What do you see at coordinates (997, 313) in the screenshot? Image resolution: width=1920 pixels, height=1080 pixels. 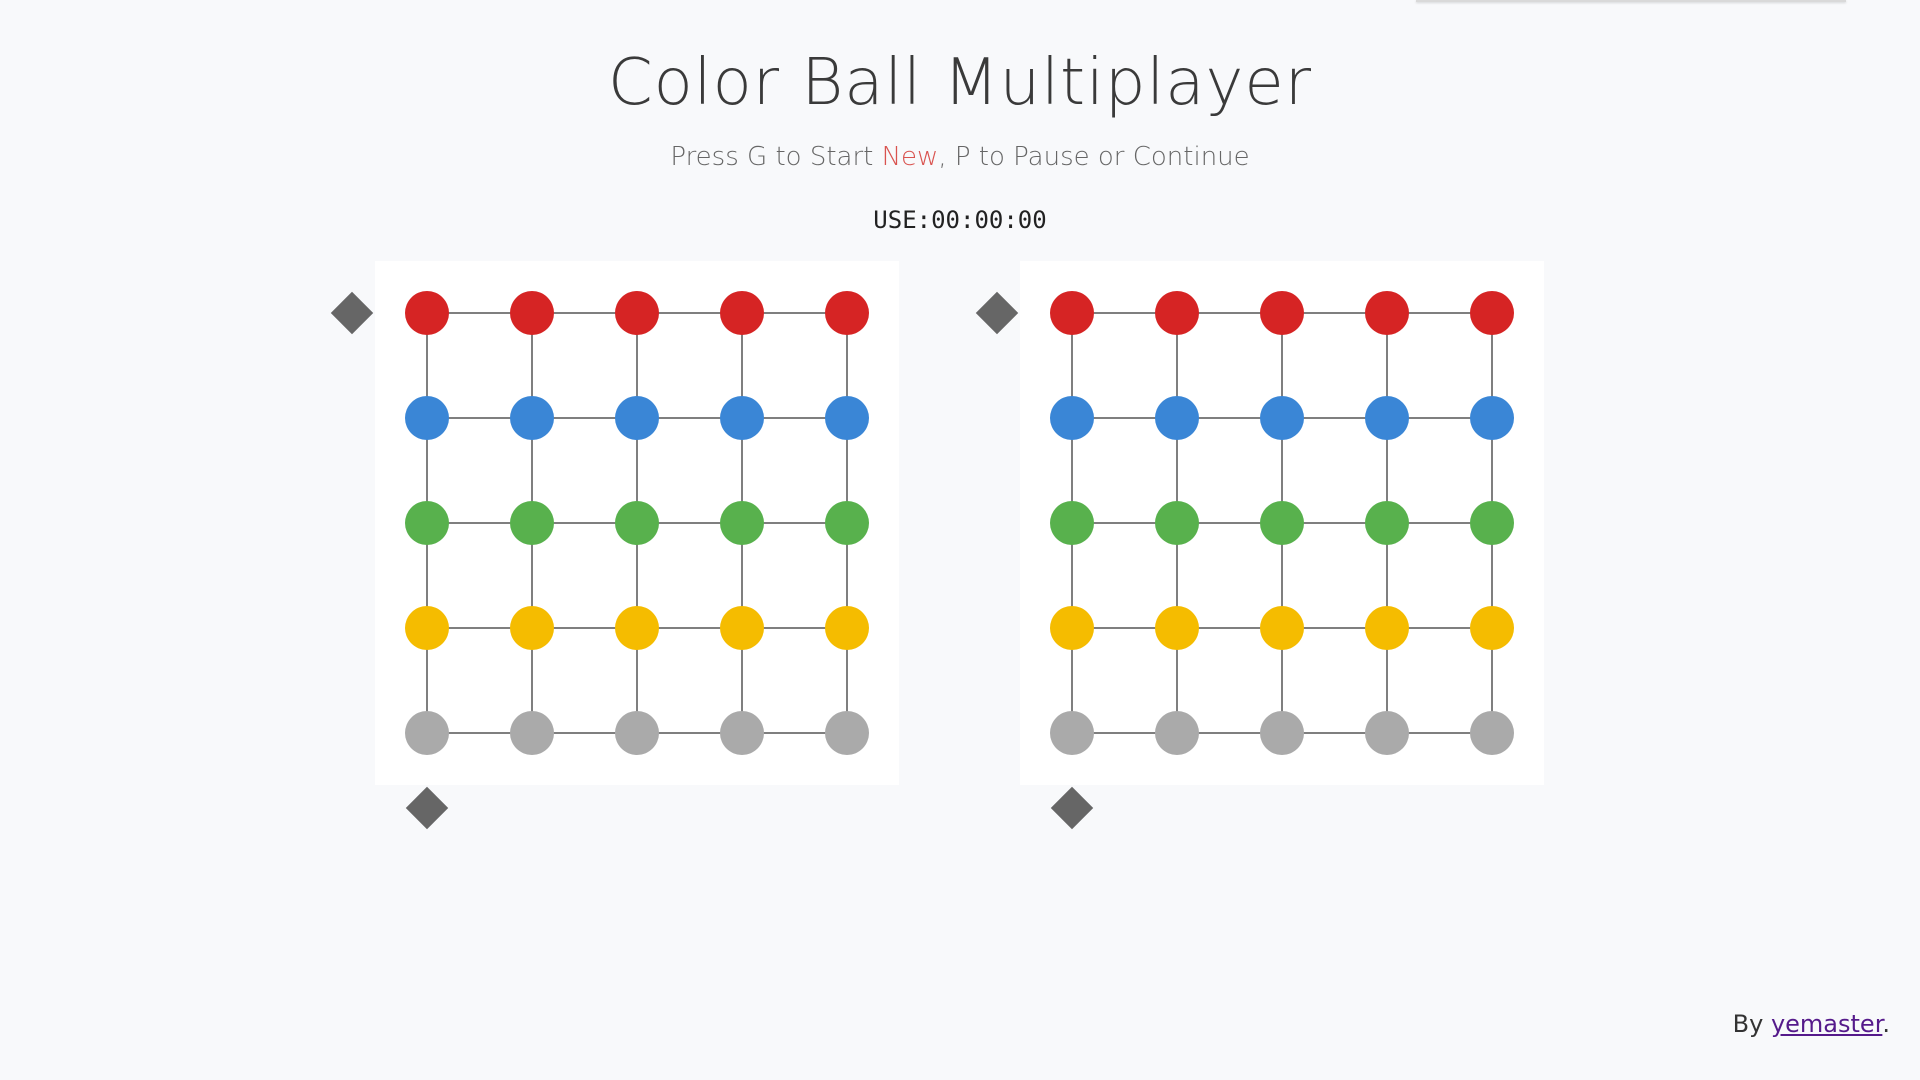 I see `row-pointer-marker-p2` at bounding box center [997, 313].